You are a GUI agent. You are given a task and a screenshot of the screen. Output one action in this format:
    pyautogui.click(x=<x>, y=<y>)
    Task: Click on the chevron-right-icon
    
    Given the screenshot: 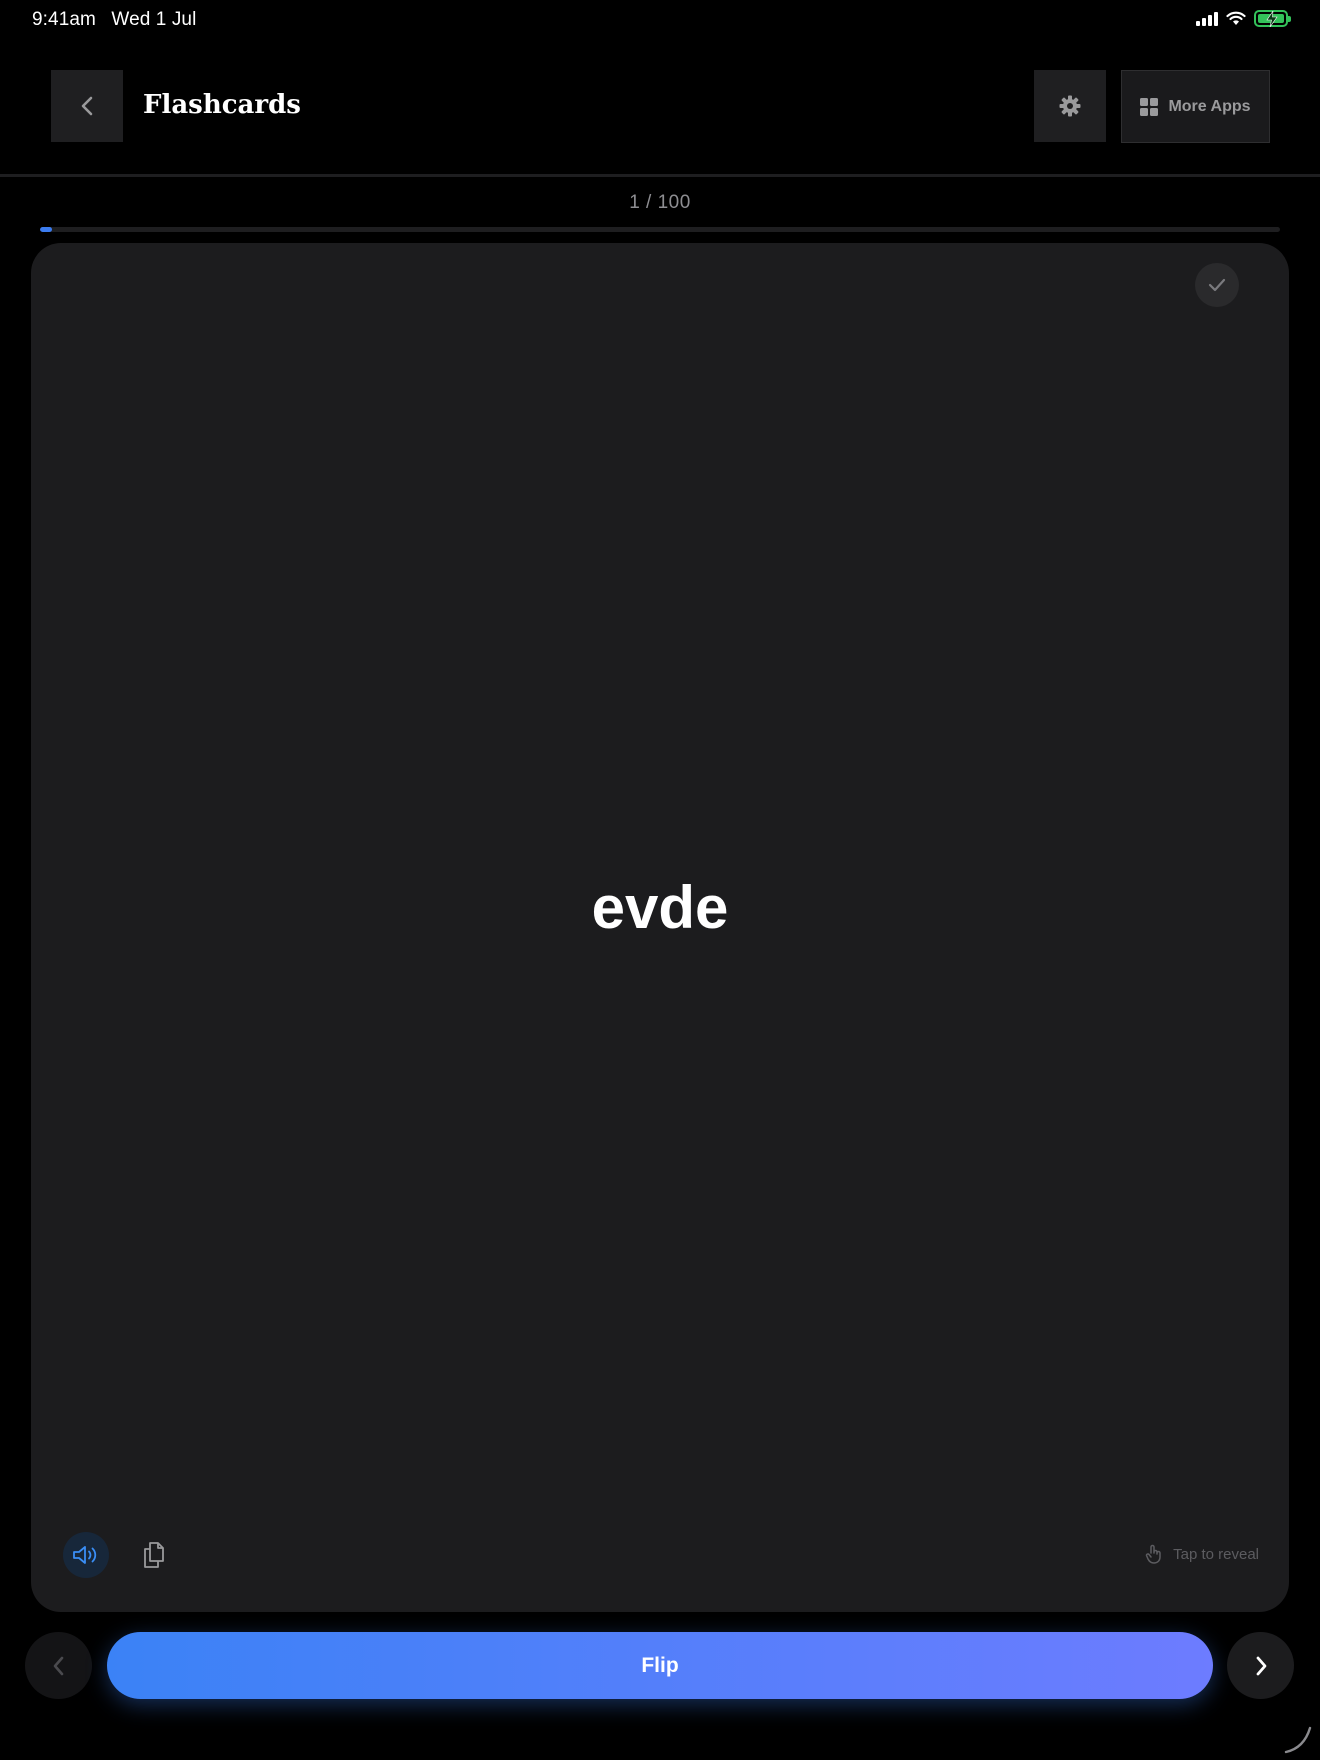 What is the action you would take?
    pyautogui.click(x=1261, y=1665)
    